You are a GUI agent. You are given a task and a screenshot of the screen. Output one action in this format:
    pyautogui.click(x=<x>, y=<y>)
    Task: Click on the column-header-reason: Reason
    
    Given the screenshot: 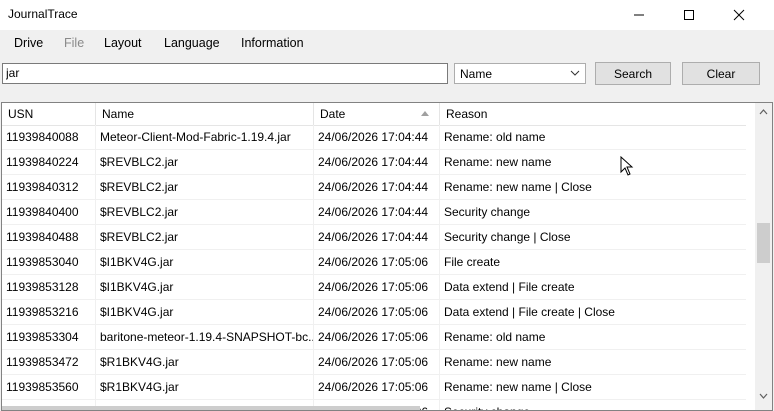 What is the action you would take?
    pyautogui.click(x=593, y=114)
    